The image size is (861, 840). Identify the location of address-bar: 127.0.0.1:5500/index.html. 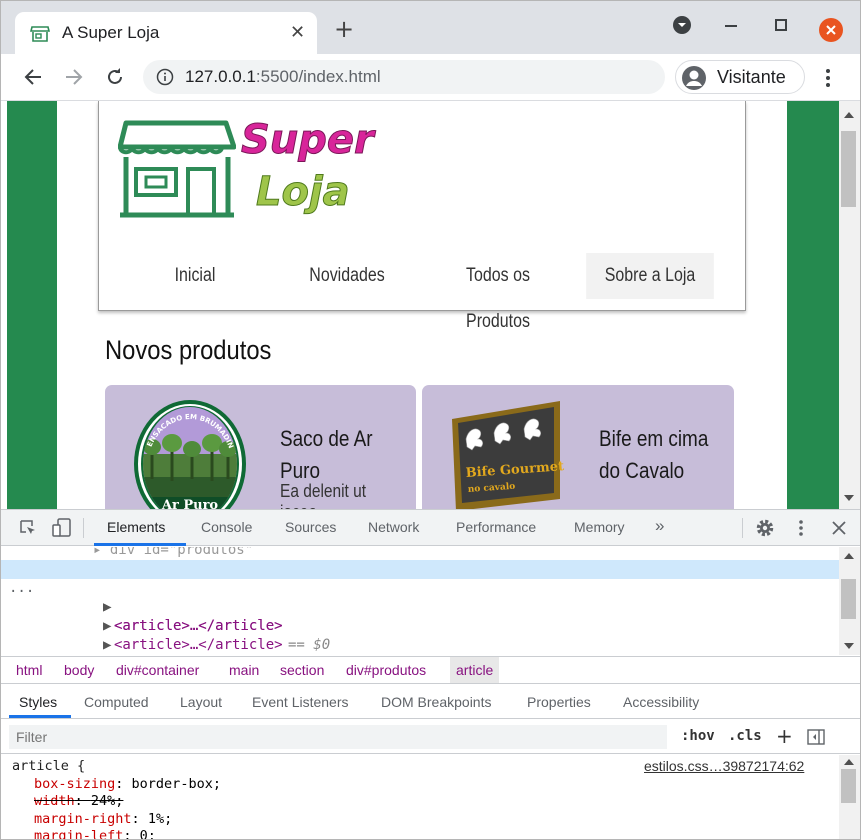
(404, 77).